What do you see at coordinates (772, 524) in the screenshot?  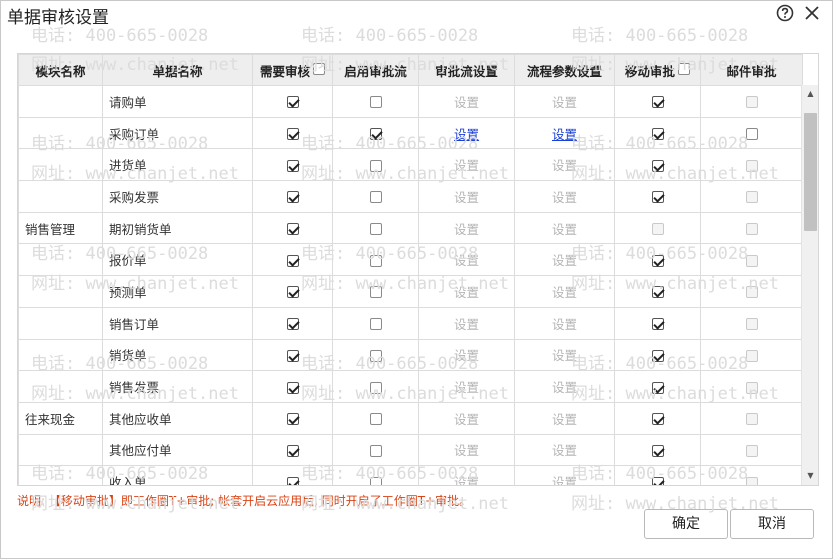 I see `cancel-button: 取消` at bounding box center [772, 524].